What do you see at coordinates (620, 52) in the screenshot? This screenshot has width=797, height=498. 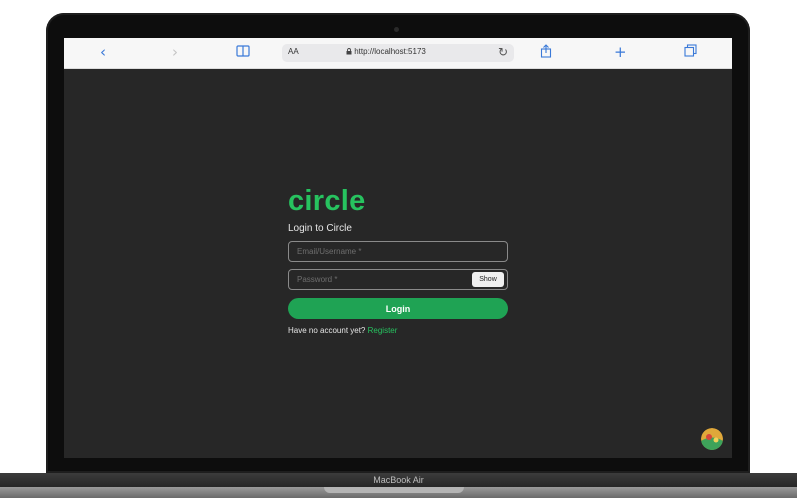 I see `plus-icon: +` at bounding box center [620, 52].